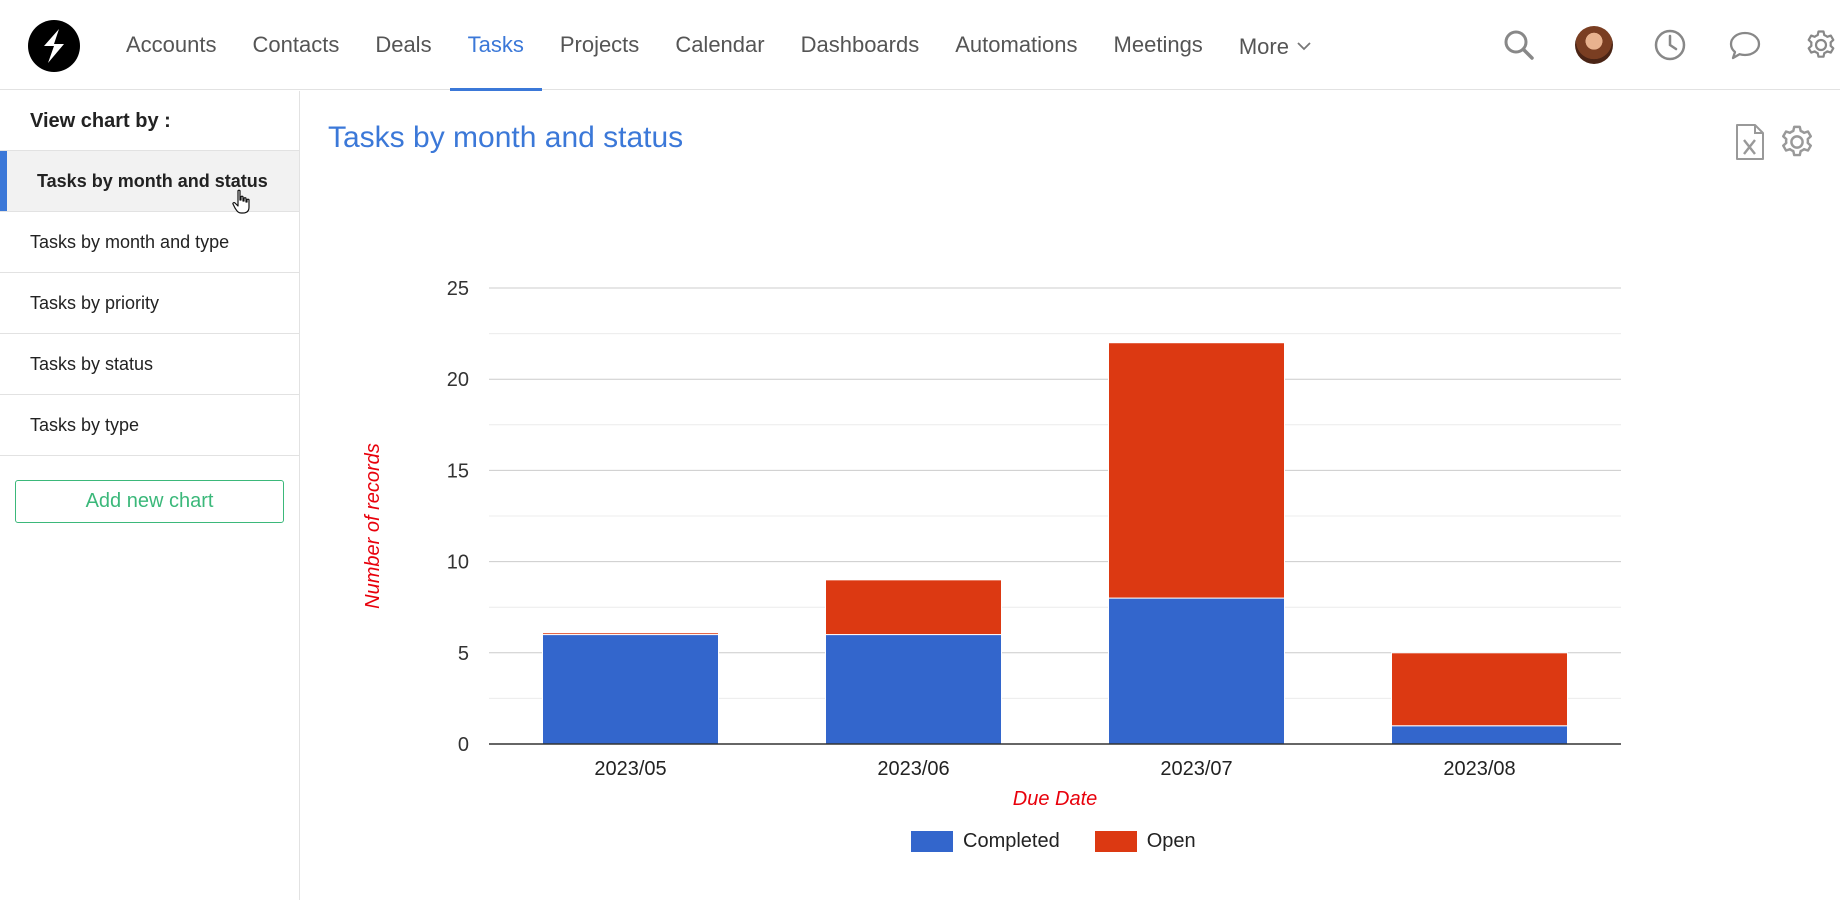 This screenshot has height=900, width=1840. I want to click on chart-legend: Completed Open, so click(1071, 841).